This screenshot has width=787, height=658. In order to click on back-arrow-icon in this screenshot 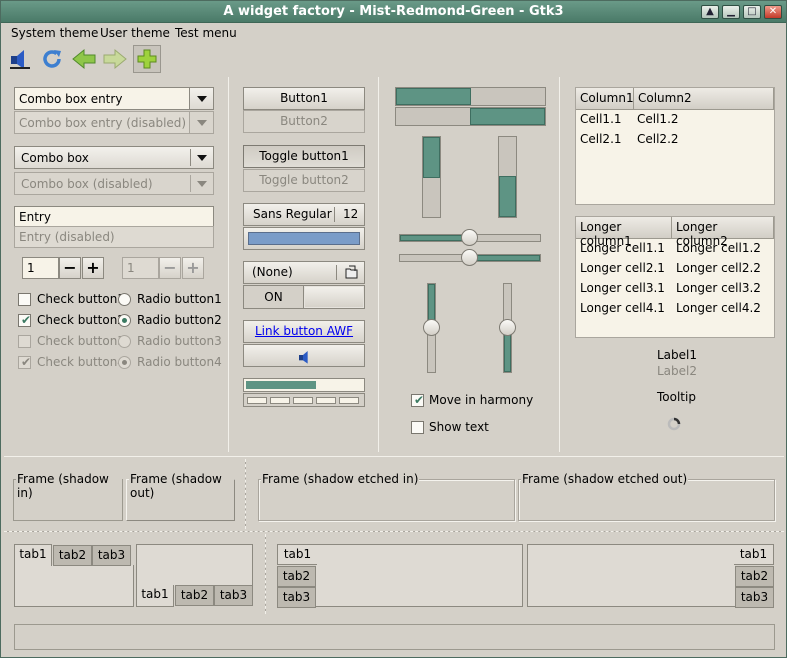, I will do `click(84, 59)`.